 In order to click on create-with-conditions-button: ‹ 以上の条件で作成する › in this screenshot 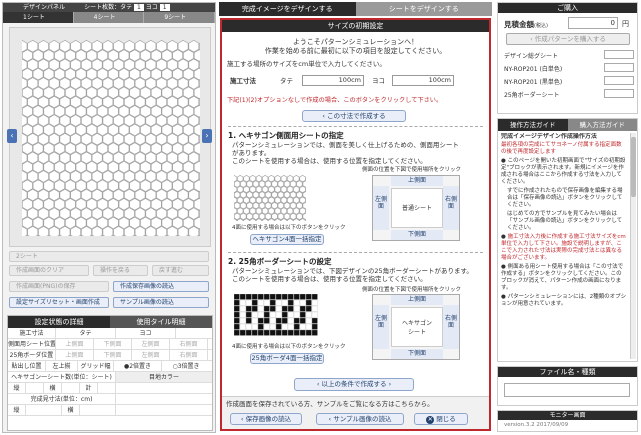, I will do `click(354, 384)`.